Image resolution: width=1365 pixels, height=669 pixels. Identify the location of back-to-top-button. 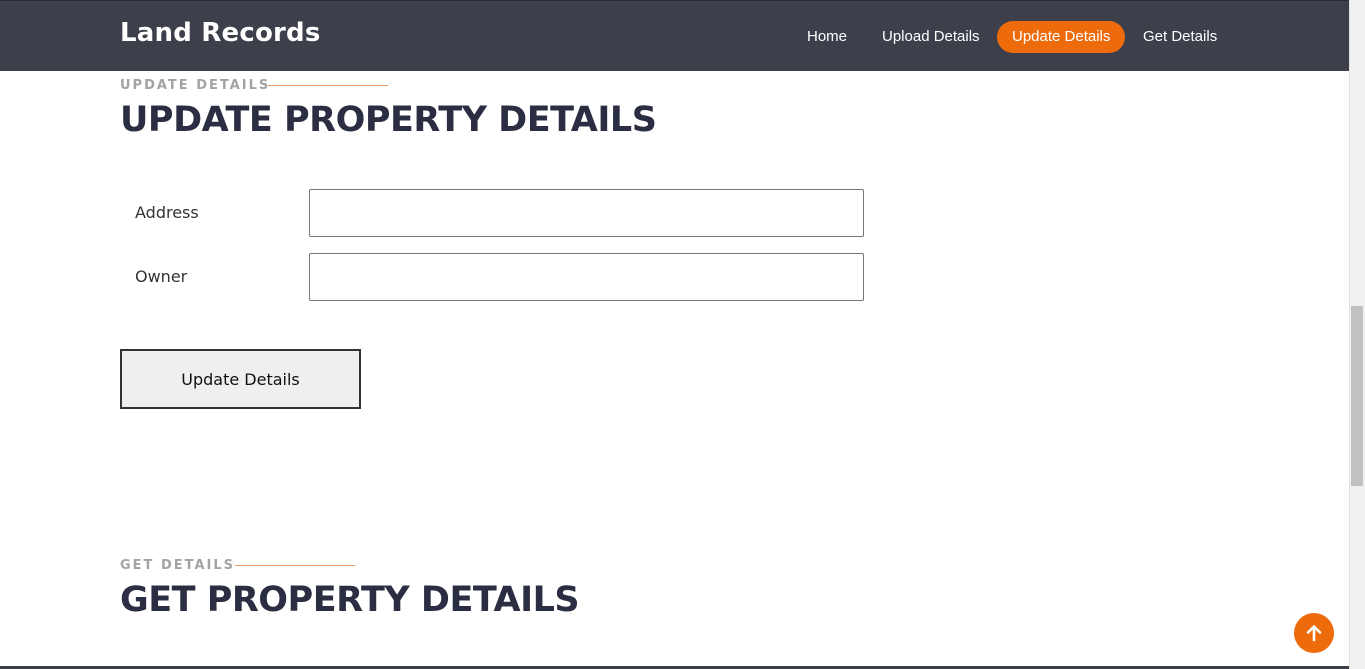
(1314, 633).